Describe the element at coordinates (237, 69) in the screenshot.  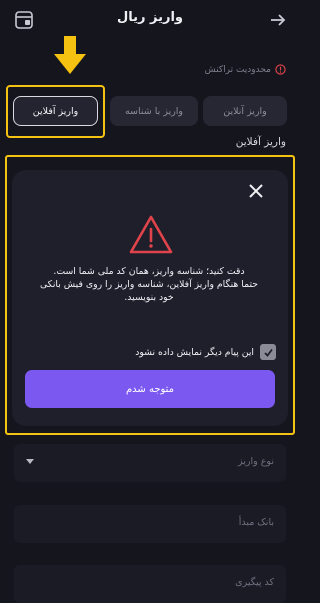
I see `transaction-limit-label: محدودیت تراکنش` at that location.